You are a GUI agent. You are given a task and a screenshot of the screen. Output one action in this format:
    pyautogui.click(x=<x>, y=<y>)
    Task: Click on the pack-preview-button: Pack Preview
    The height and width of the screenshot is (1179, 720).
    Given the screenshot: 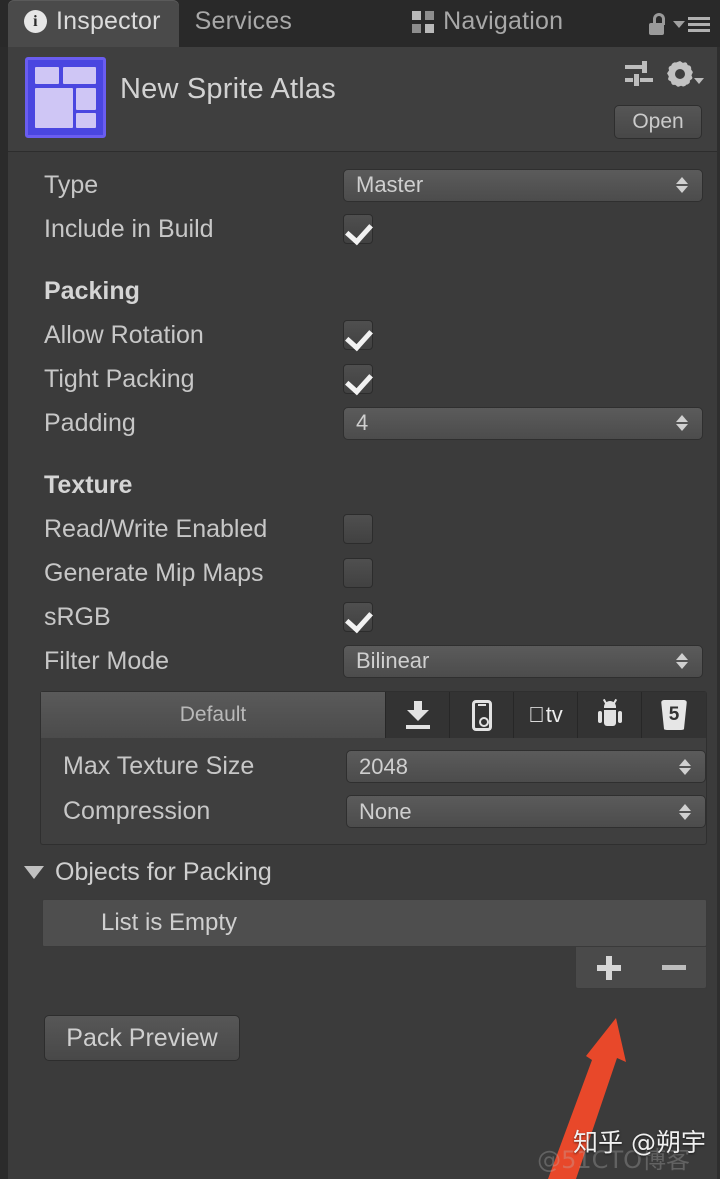 What is the action you would take?
    pyautogui.click(x=142, y=1038)
    